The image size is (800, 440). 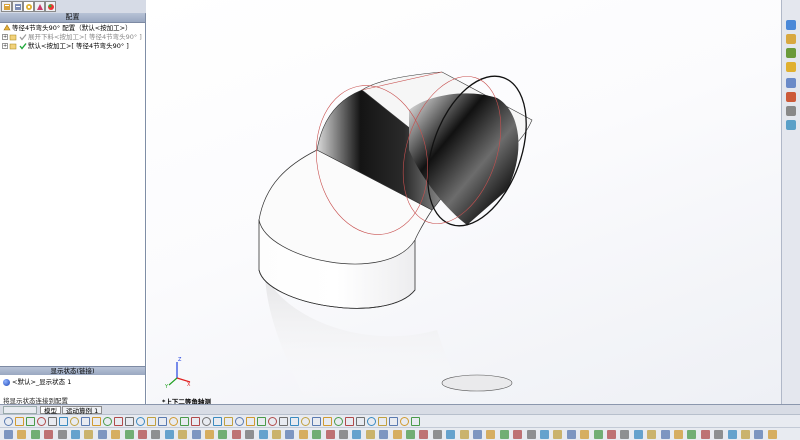 What do you see at coordinates (177, 373) in the screenshot?
I see `view-triad: X Y Z` at bounding box center [177, 373].